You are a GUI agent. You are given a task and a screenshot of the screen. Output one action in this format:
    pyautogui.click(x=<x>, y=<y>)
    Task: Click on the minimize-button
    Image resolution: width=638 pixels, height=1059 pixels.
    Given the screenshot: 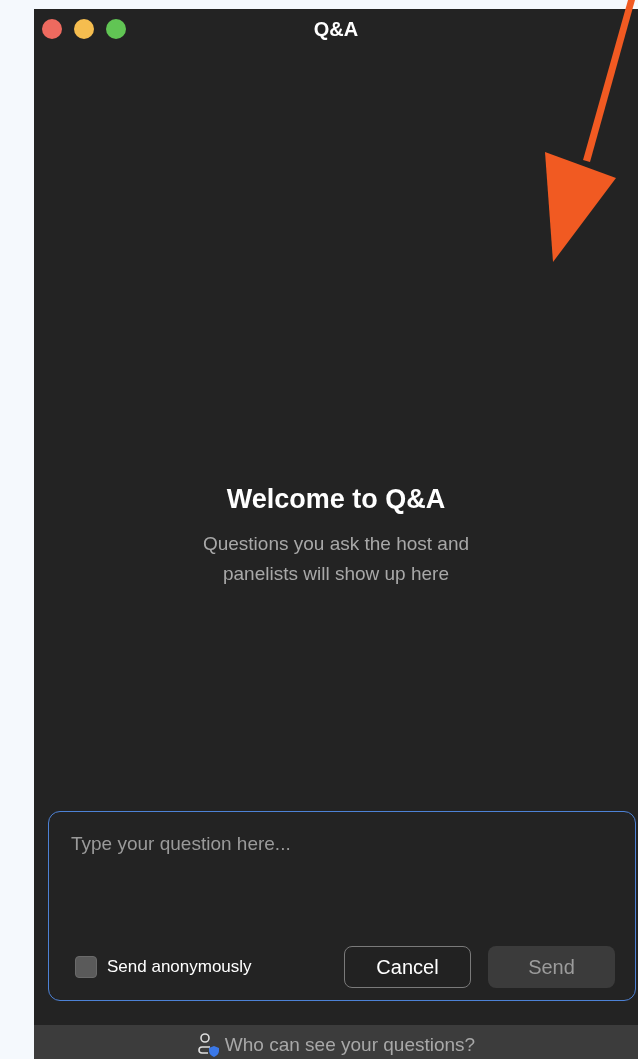 What is the action you would take?
    pyautogui.click(x=84, y=29)
    